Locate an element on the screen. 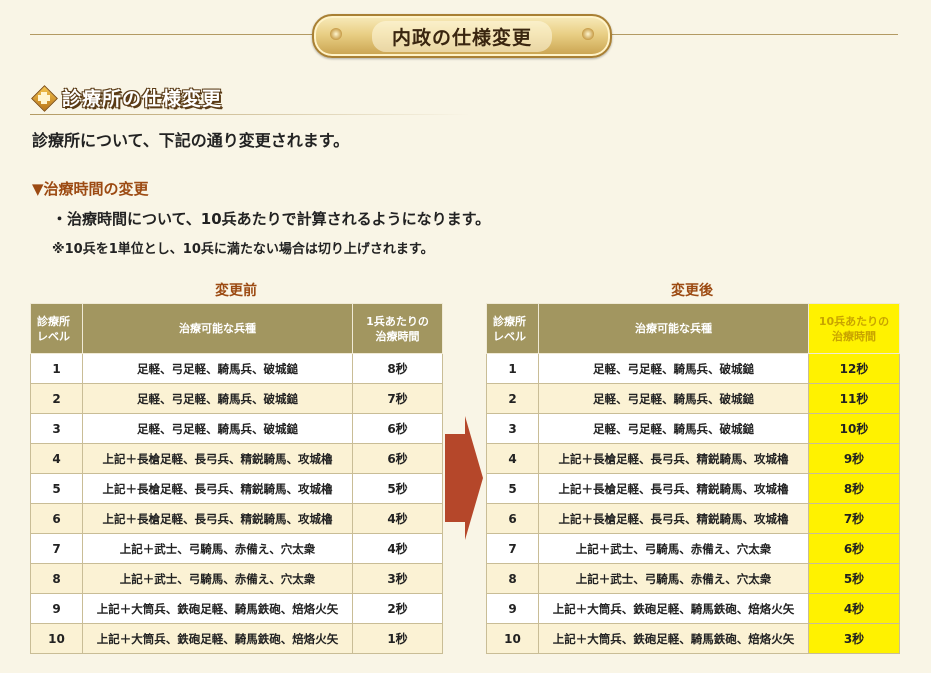  time-cell: 9秒 is located at coordinates (854, 458).